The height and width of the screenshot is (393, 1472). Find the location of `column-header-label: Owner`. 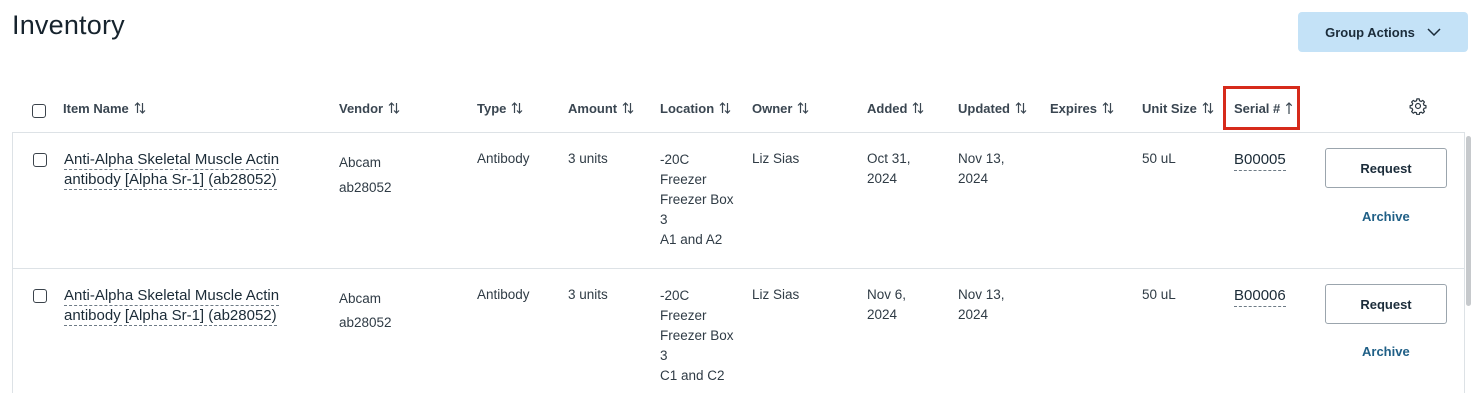

column-header-label: Owner is located at coordinates (772, 108).